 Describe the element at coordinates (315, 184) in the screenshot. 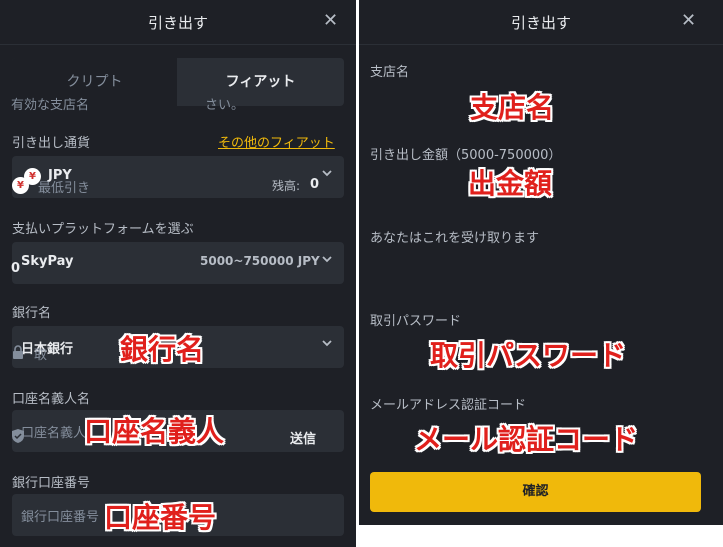

I see `balance-value: 0` at that location.